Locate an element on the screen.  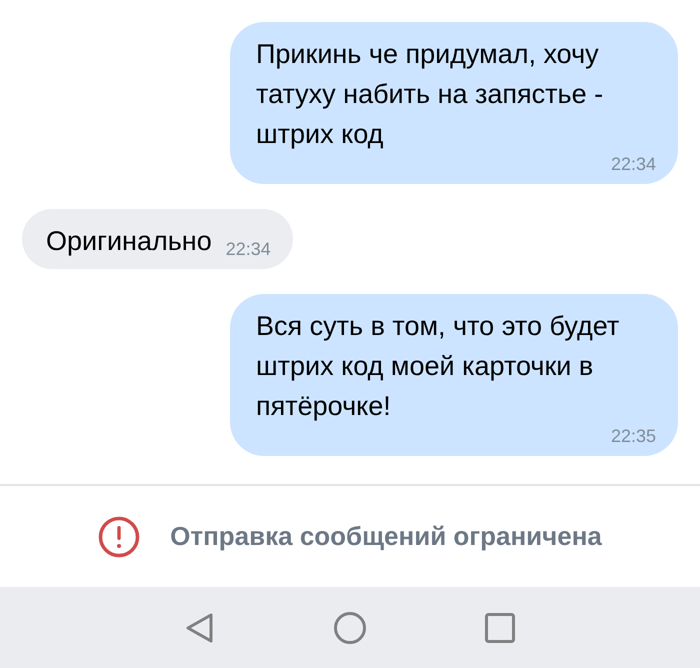
message-text: Оригинально is located at coordinates (129, 241).